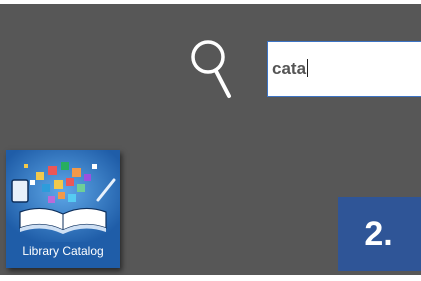 This screenshot has width=421, height=281. What do you see at coordinates (212, 70) in the screenshot?
I see `magnifier-icon` at bounding box center [212, 70].